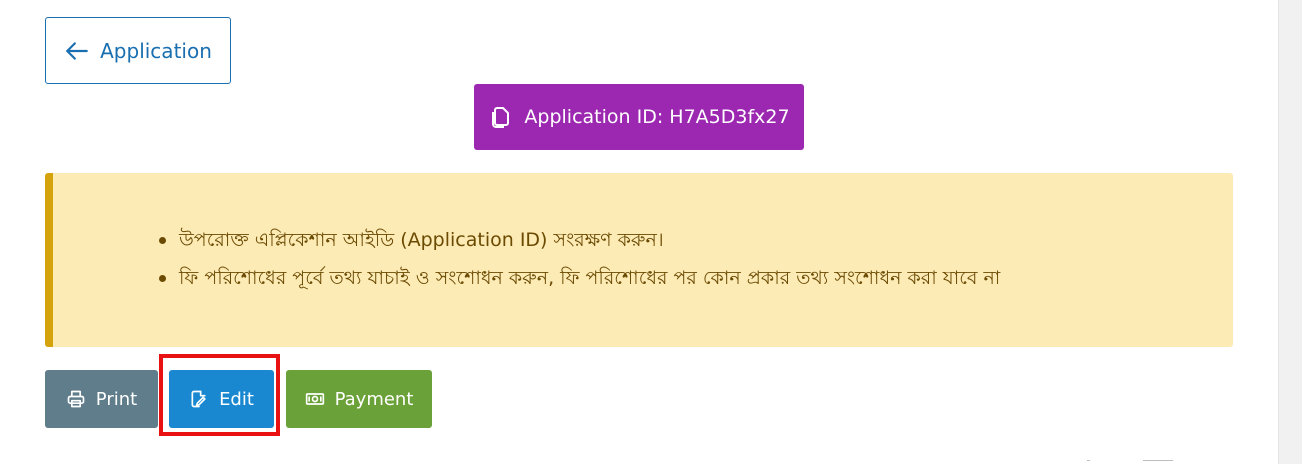 The height and width of the screenshot is (464, 1302). What do you see at coordinates (76, 399) in the screenshot?
I see `printer-icon` at bounding box center [76, 399].